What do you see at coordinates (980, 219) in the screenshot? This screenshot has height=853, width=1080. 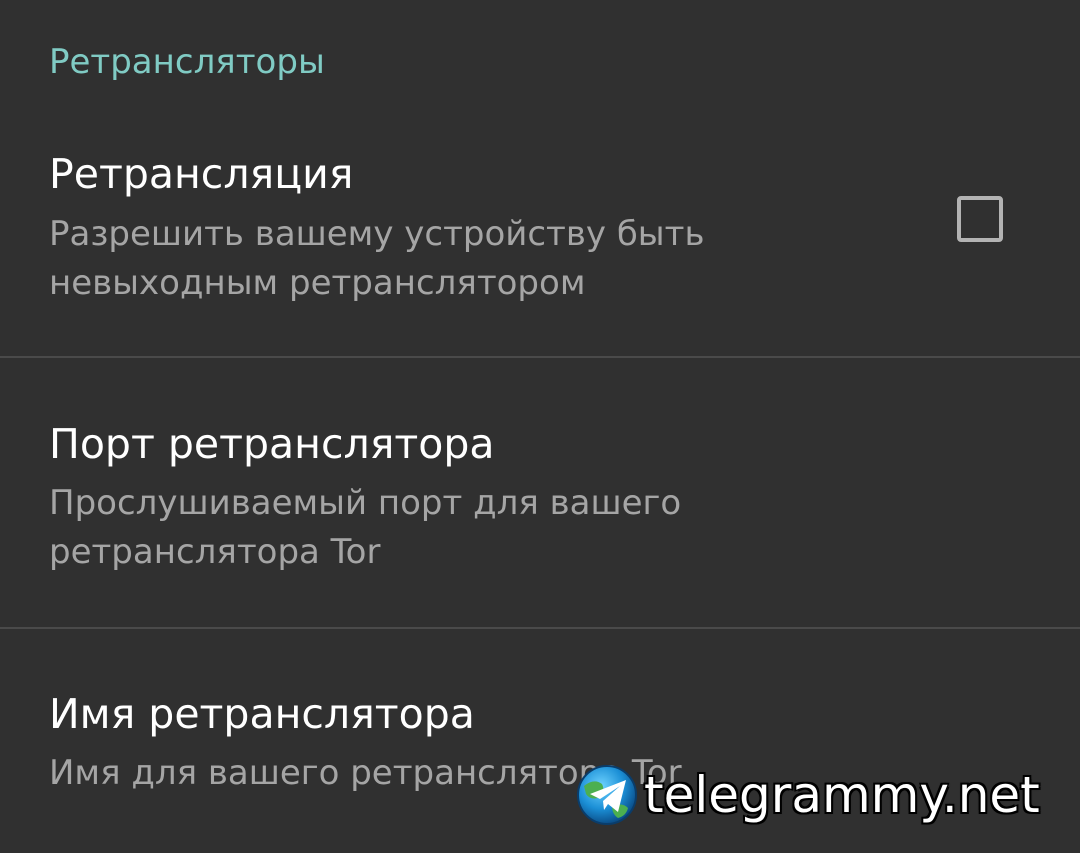 I see `relaying-checkbox` at bounding box center [980, 219].